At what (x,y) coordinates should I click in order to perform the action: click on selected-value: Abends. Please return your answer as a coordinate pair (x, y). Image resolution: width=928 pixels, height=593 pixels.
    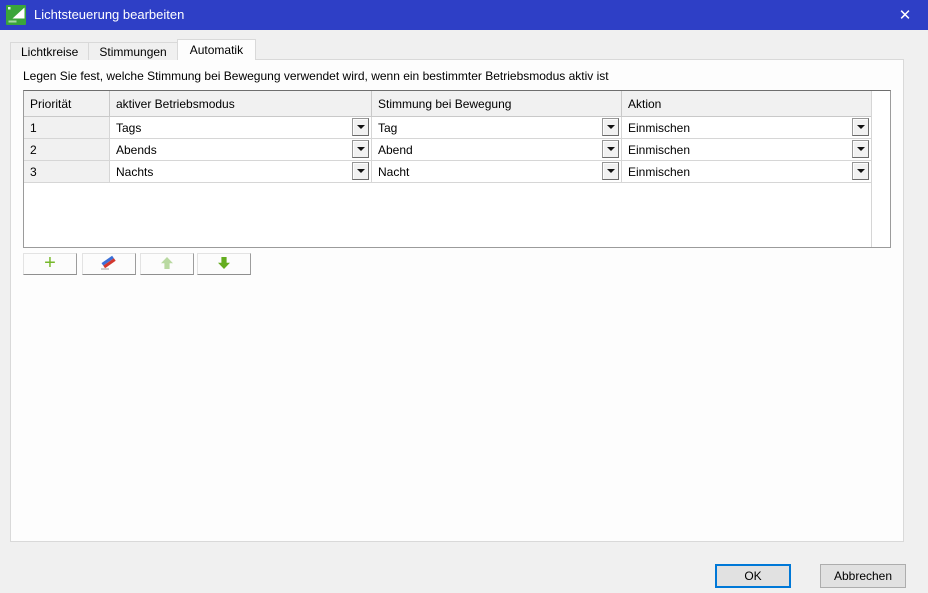
    Looking at the image, I should click on (136, 149).